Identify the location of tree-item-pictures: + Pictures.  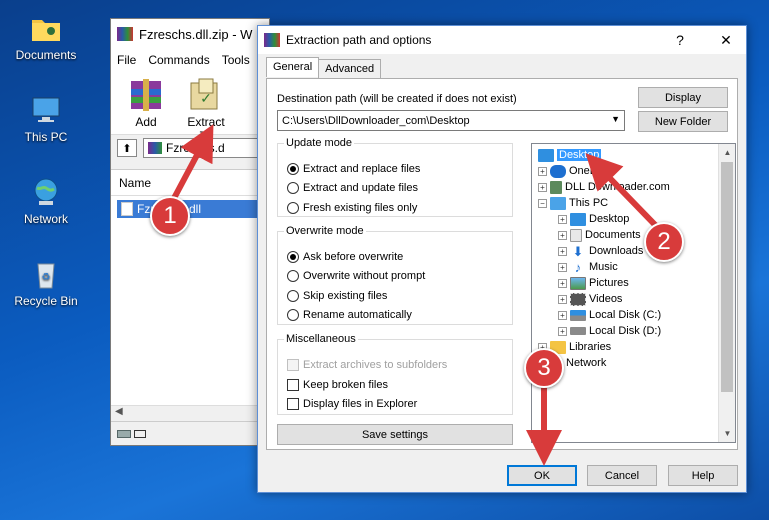
(593, 283).